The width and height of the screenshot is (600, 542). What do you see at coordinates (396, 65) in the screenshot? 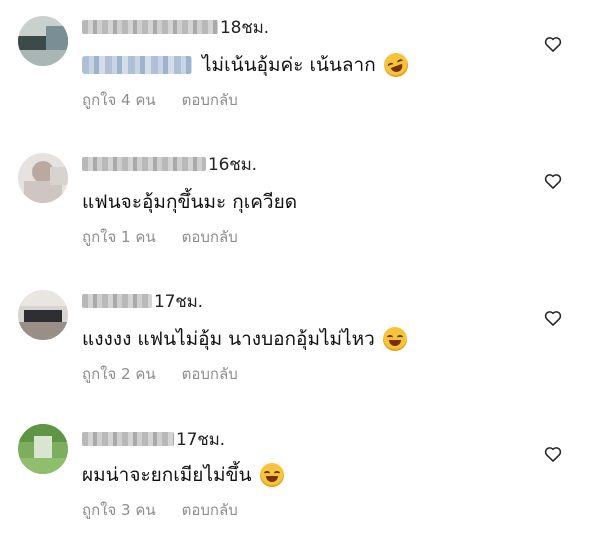
I see `rolling-on-floor-laughing-icon` at bounding box center [396, 65].